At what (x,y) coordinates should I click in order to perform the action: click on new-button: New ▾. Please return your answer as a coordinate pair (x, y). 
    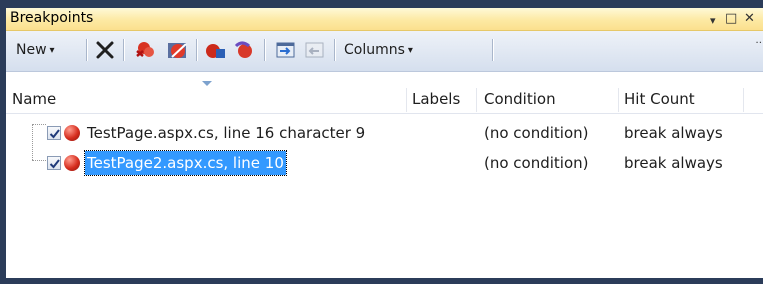
    Looking at the image, I should click on (35, 50).